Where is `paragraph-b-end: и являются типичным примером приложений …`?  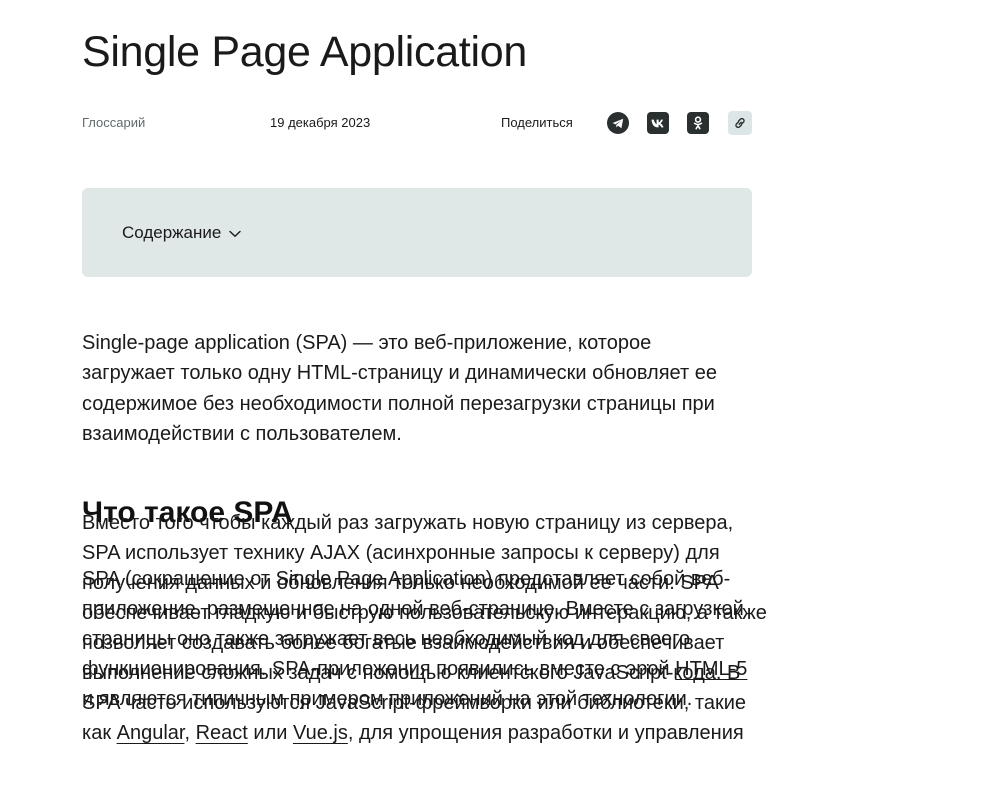 paragraph-b-end: и являются типичным примером приложений … is located at coordinates (387, 699).